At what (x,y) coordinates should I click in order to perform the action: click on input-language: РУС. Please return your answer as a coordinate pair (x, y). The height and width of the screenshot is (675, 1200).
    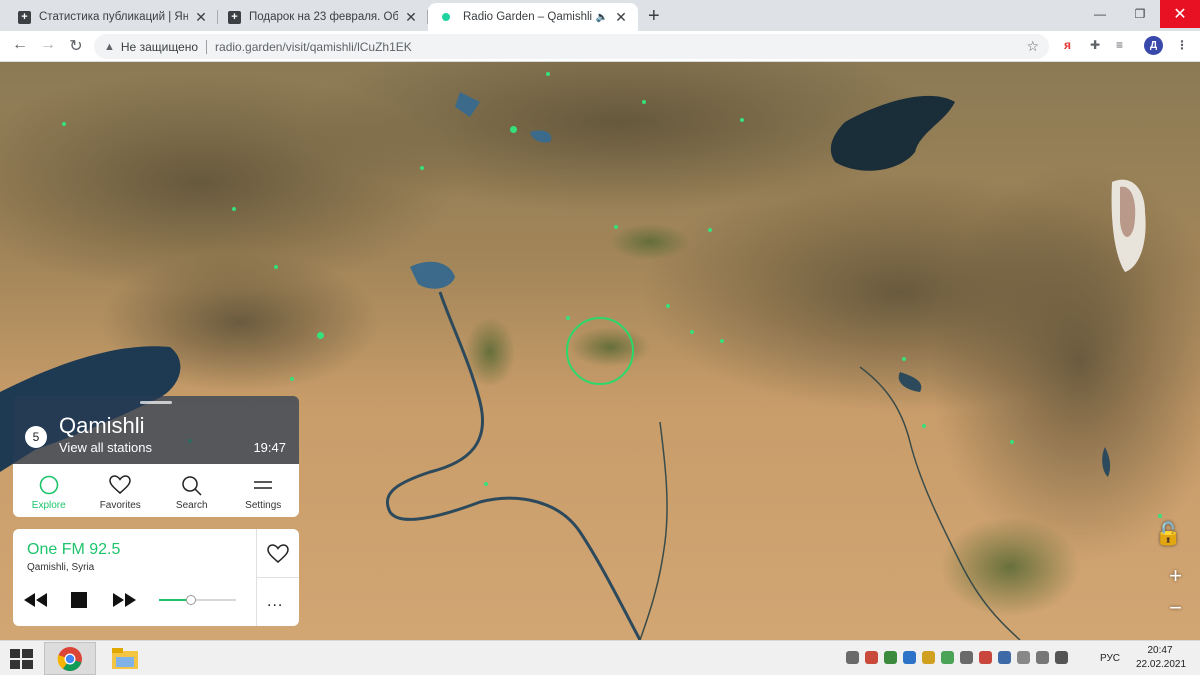
    Looking at the image, I should click on (1110, 658).